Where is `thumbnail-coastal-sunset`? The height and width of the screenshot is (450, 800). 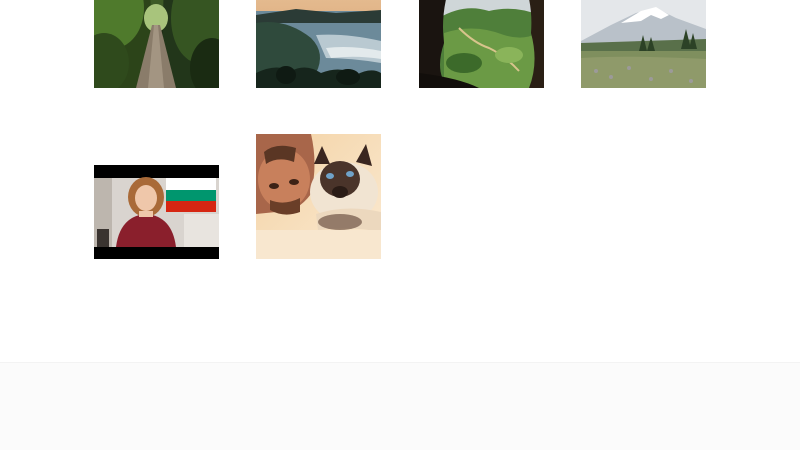 thumbnail-coastal-sunset is located at coordinates (318, 44).